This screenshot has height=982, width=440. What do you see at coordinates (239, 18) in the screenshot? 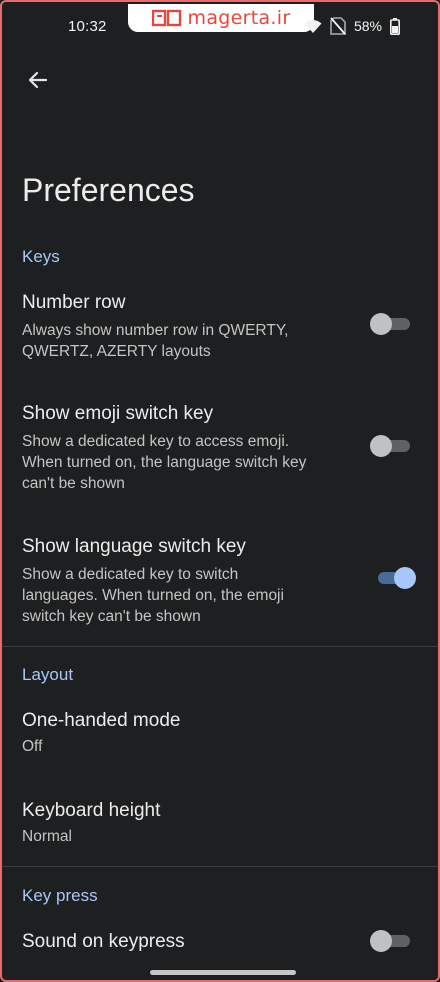
I see `watermark-text: magerta.ir` at bounding box center [239, 18].